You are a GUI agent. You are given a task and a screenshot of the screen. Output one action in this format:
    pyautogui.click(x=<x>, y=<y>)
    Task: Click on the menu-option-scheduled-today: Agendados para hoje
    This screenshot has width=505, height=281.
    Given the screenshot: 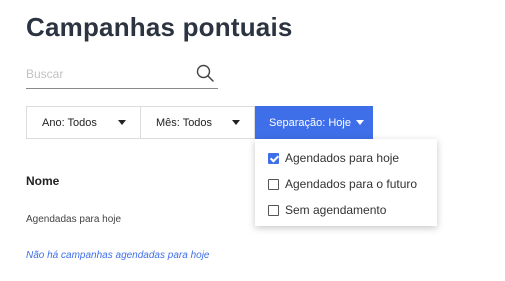 What is the action you would take?
    pyautogui.click(x=346, y=158)
    